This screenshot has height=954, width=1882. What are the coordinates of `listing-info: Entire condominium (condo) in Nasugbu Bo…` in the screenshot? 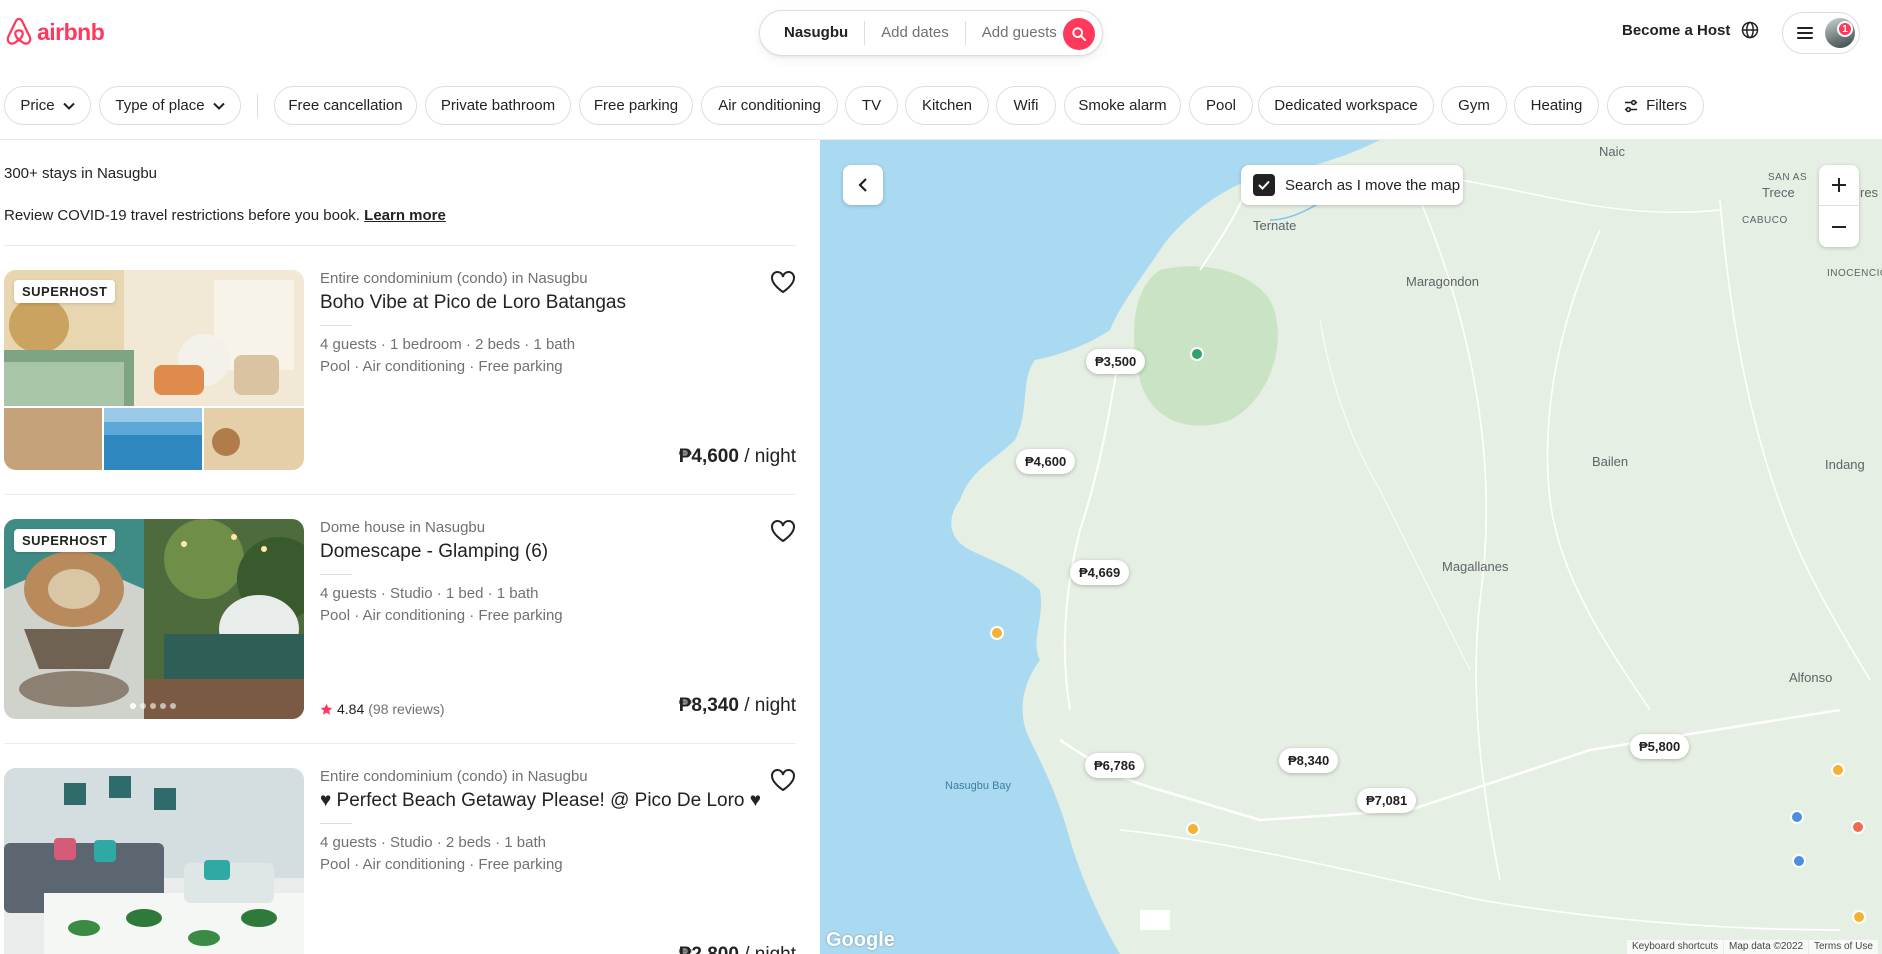 It's located at (558, 370).